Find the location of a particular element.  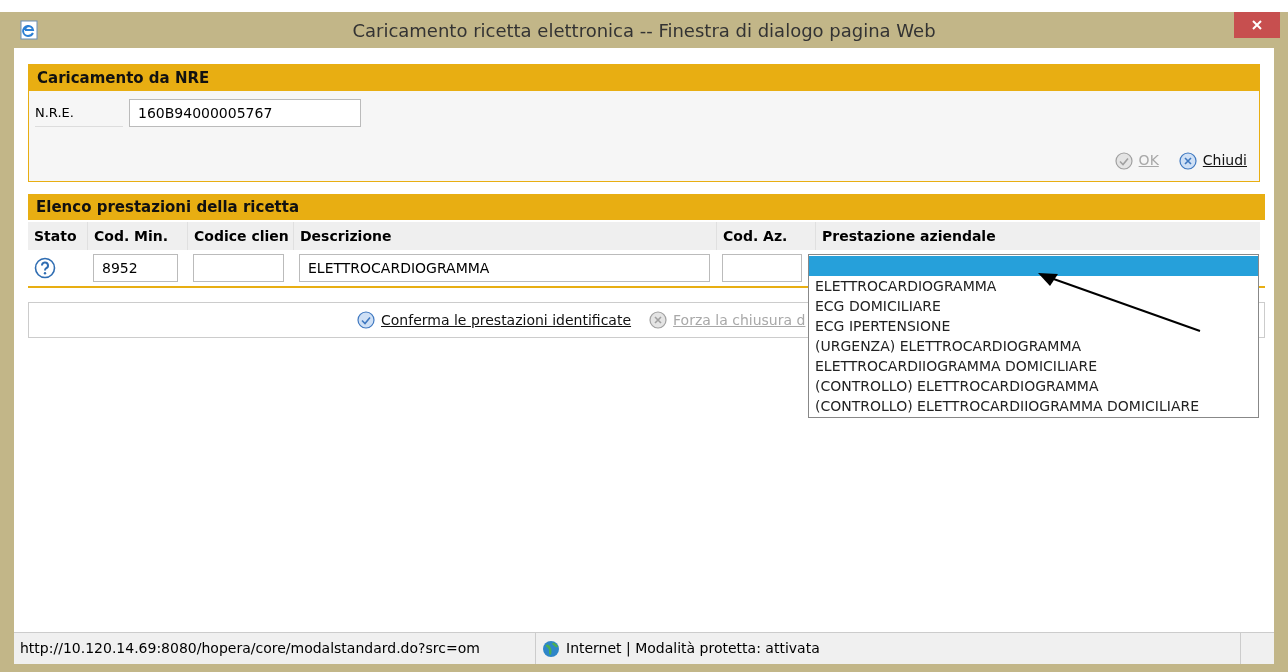

dropdown-option: (CONTROLLO) ELETTROCARDIOGRAMMA is located at coordinates (1033, 386).